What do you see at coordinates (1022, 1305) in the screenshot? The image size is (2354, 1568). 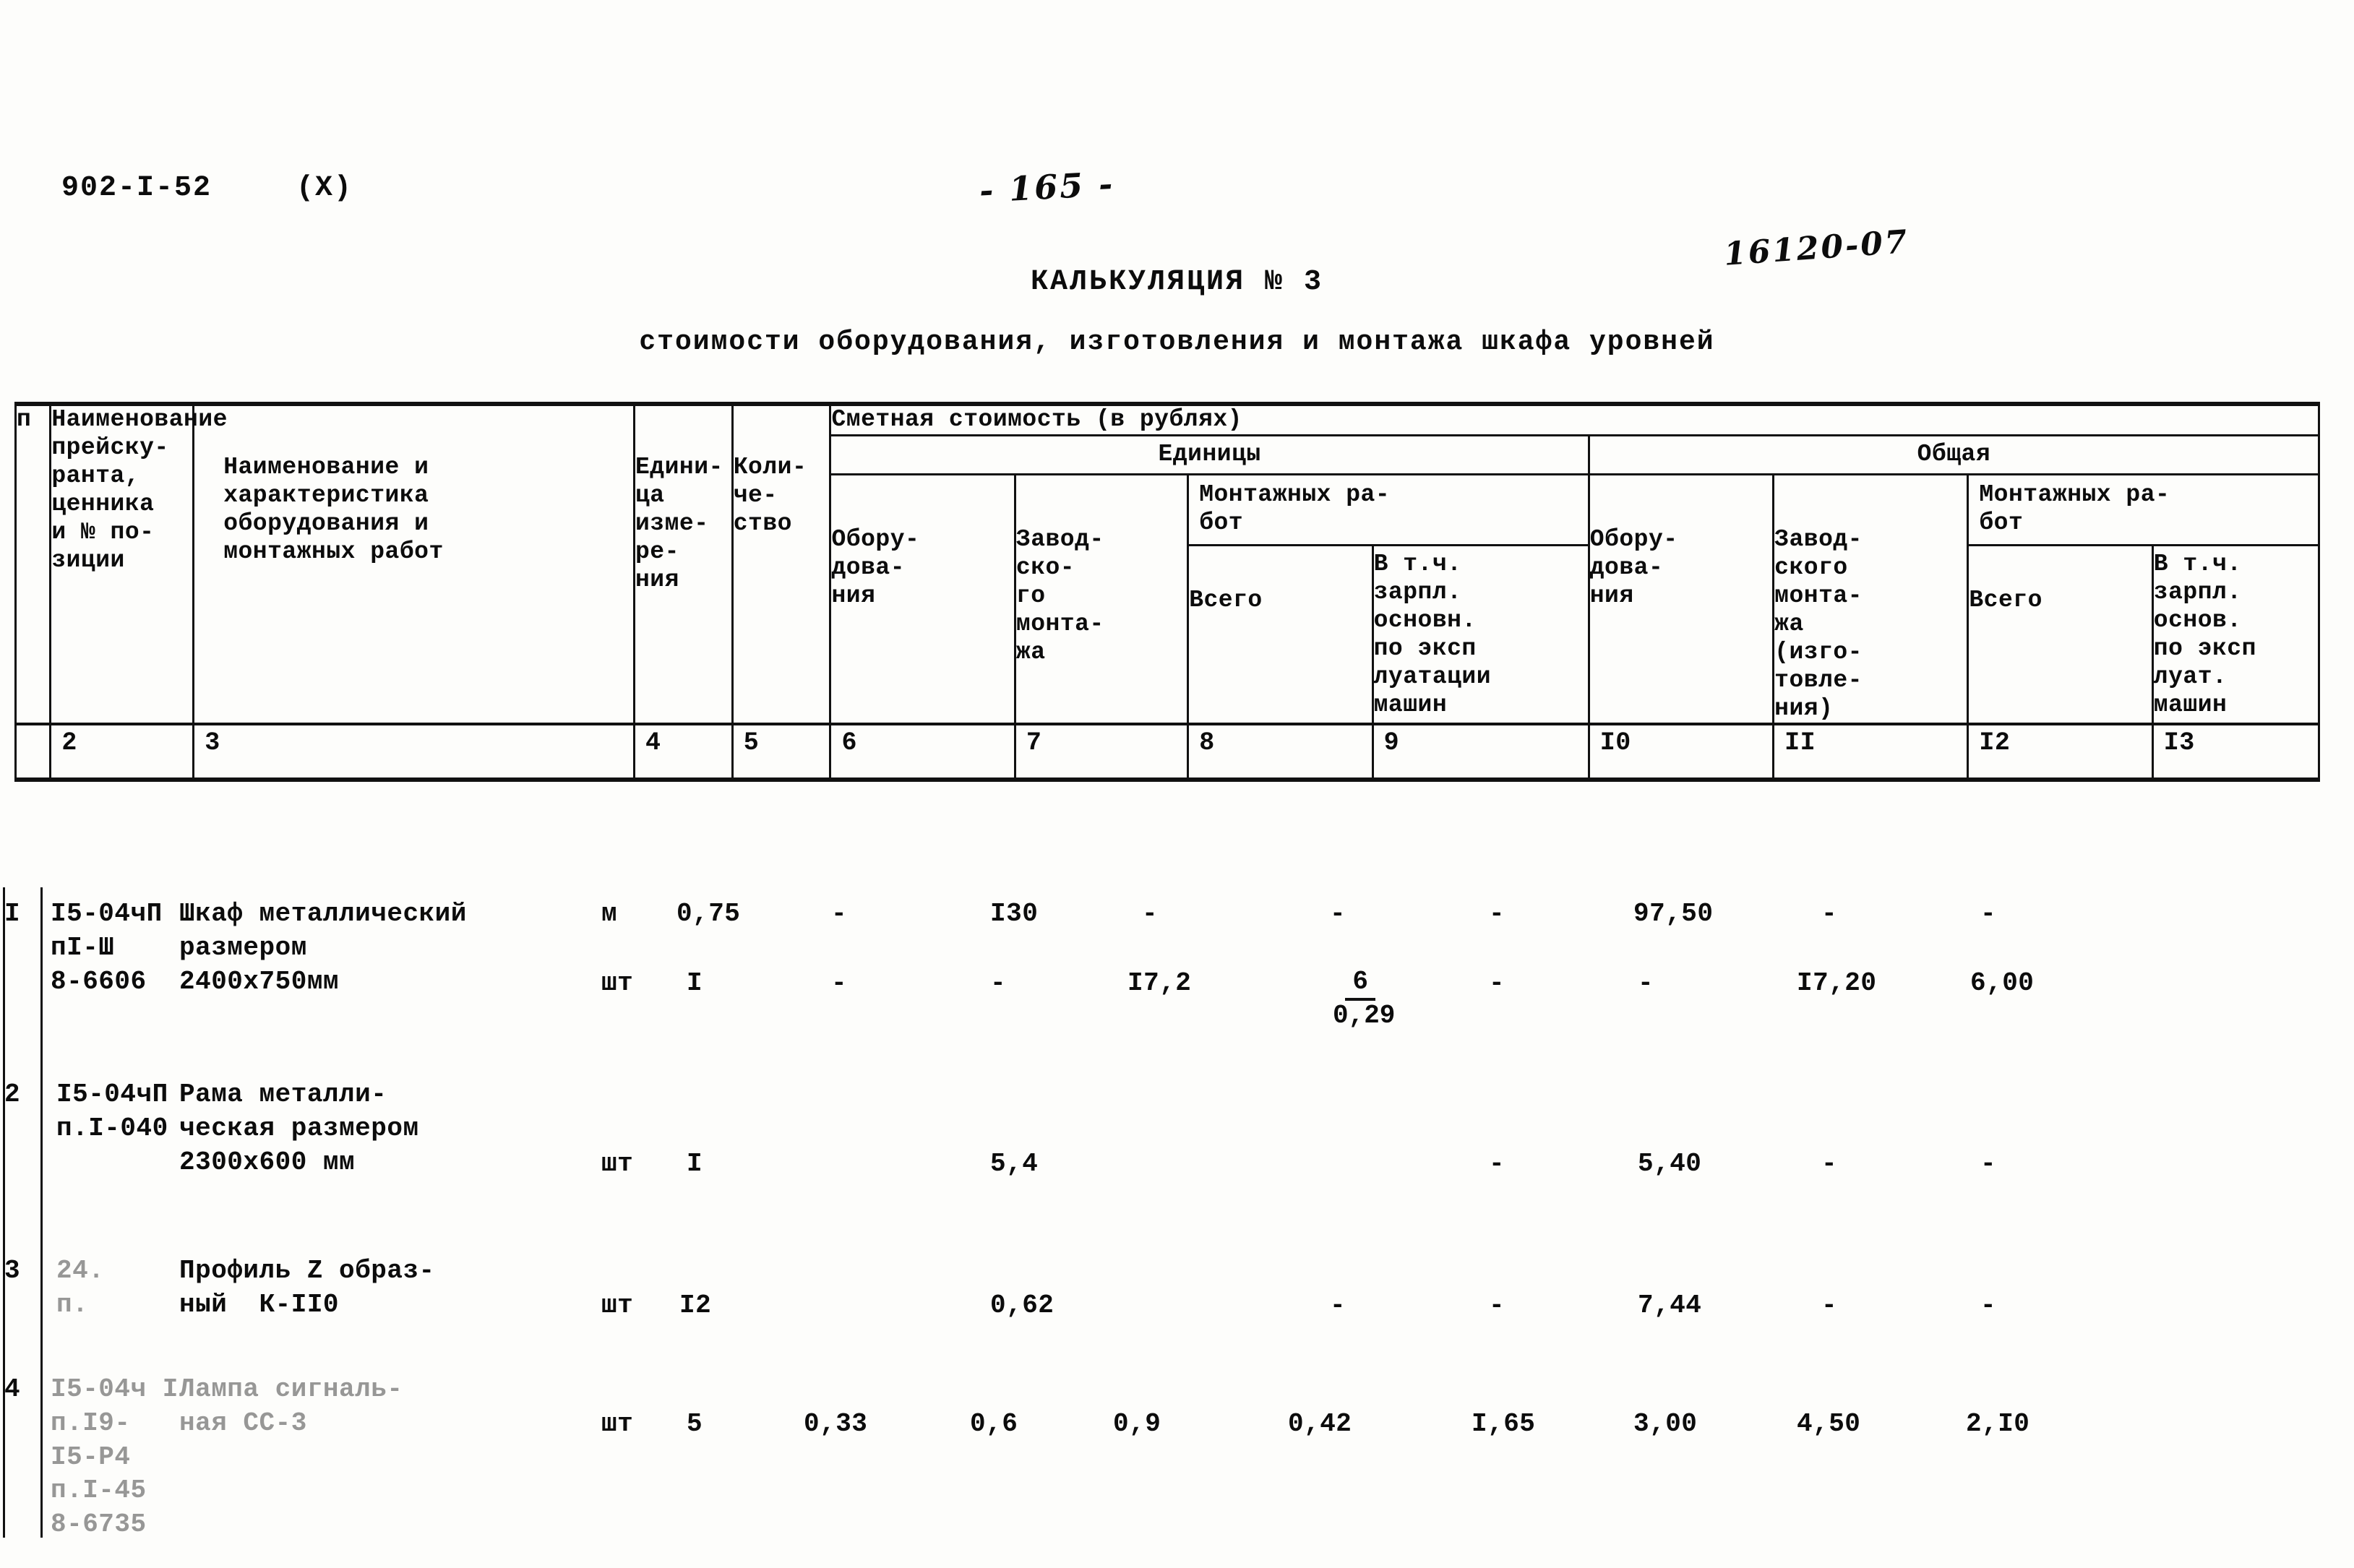 I see `row-c7: 0,62` at bounding box center [1022, 1305].